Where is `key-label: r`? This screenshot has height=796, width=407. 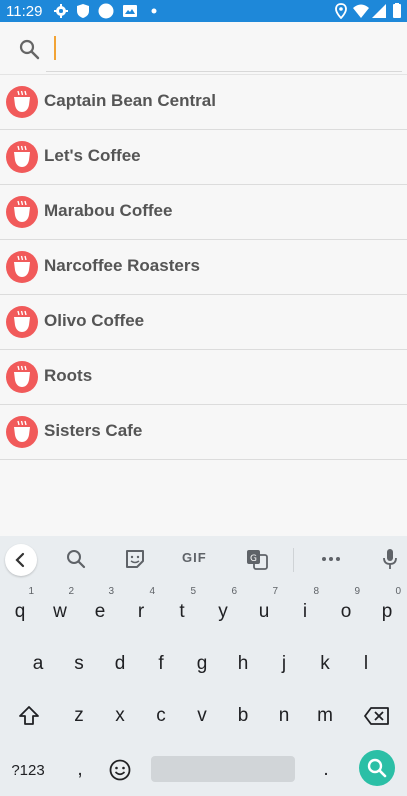
key-label: r is located at coordinates (141, 611).